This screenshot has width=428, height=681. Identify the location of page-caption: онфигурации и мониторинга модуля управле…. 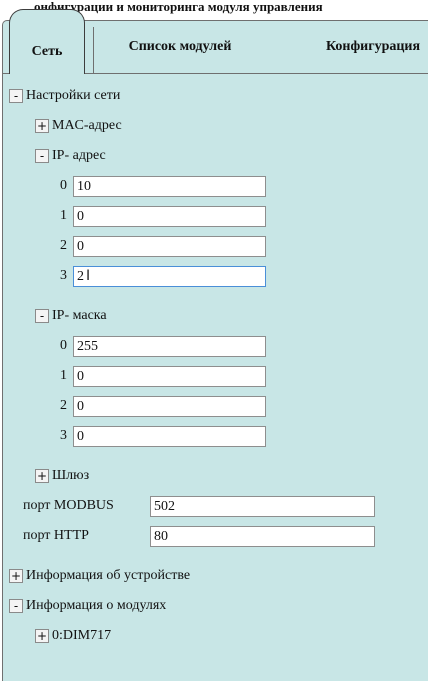
(178, 7).